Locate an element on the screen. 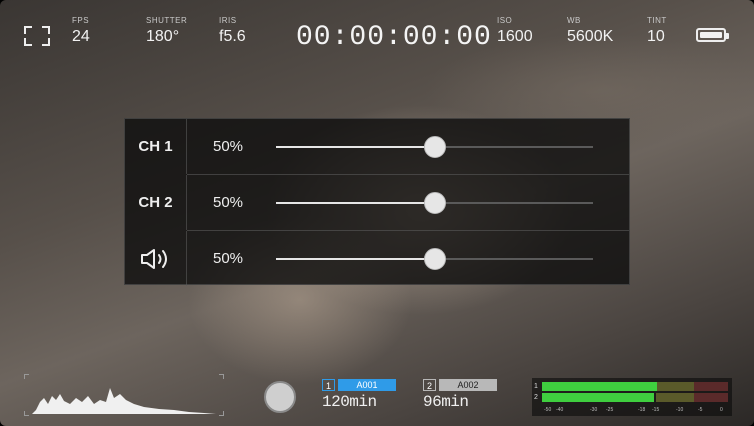 The height and width of the screenshot is (426, 754). audio-row-ch2: CH 2 50% is located at coordinates (377, 202).